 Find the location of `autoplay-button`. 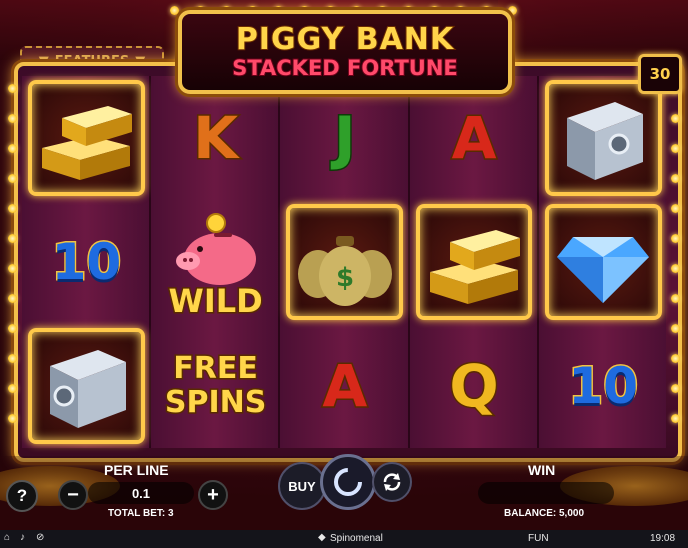

autoplay-button is located at coordinates (392, 482).